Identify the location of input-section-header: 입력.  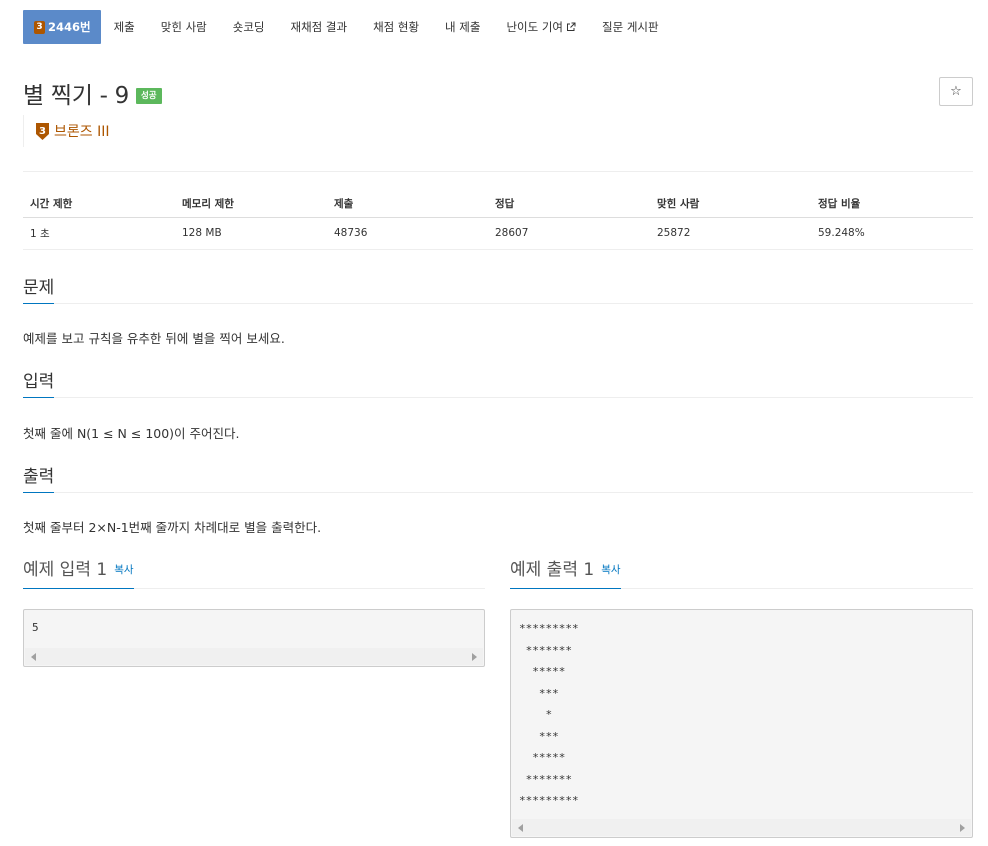
(498, 384).